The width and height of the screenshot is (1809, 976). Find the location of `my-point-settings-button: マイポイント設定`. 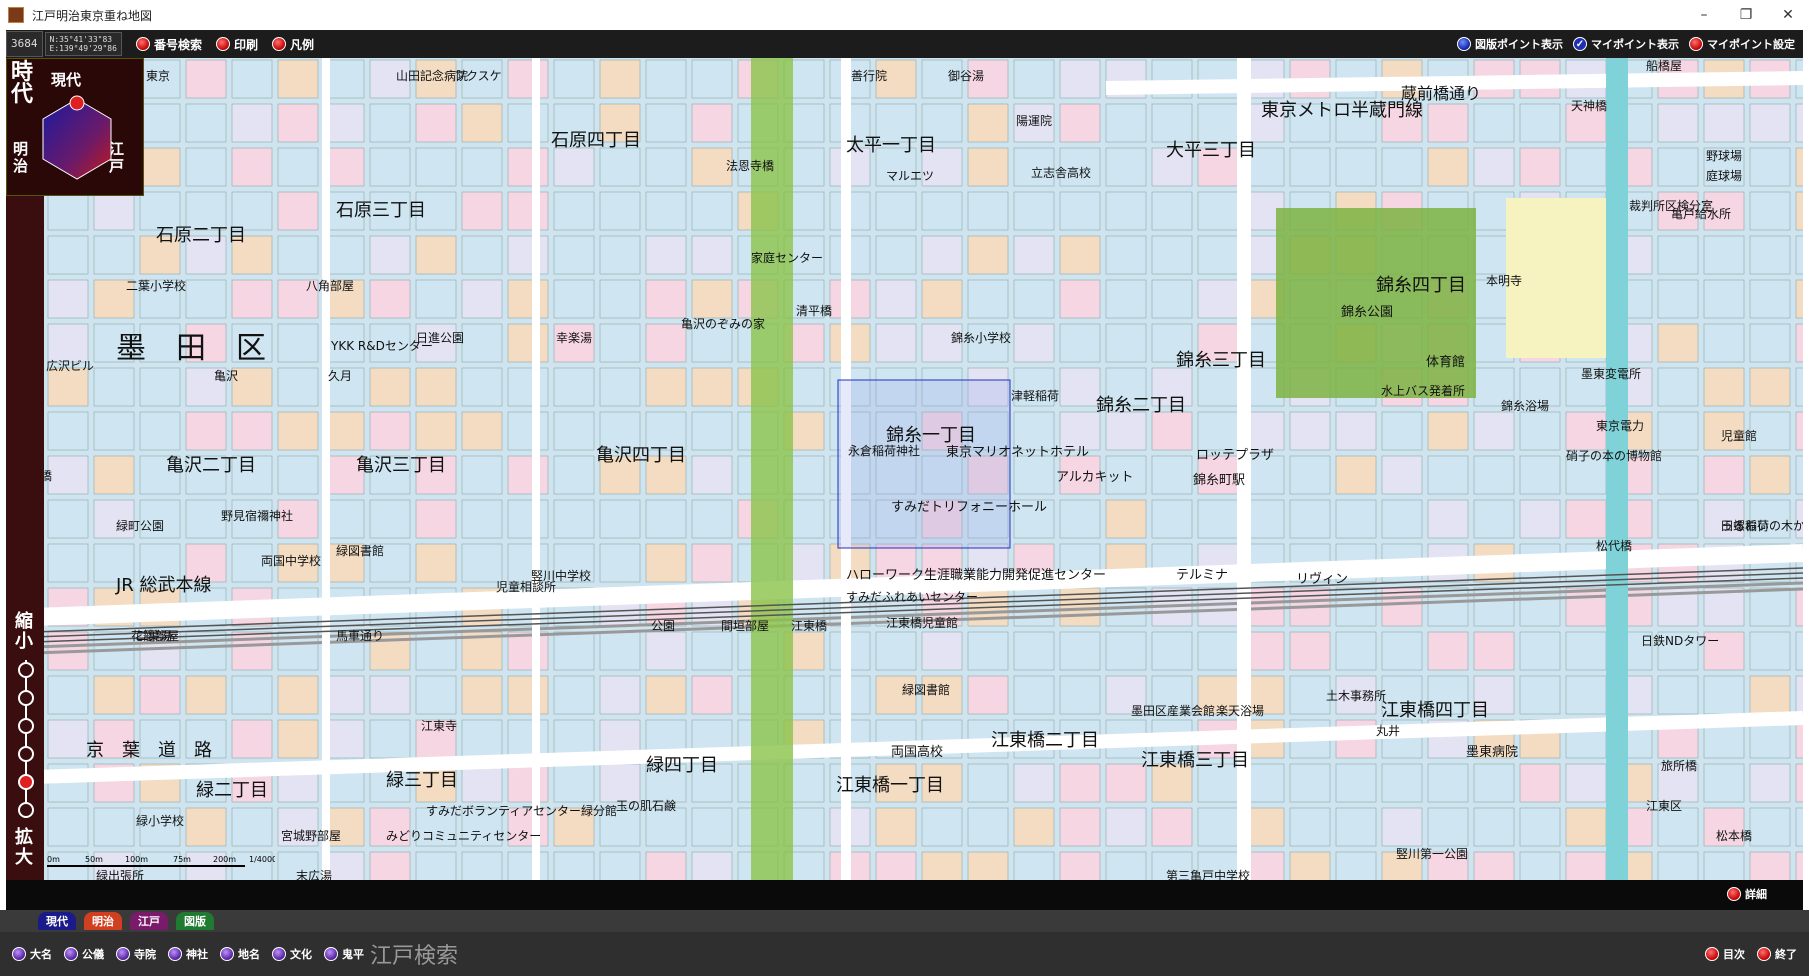

my-point-settings-button: マイポイント設定 is located at coordinates (1742, 44).